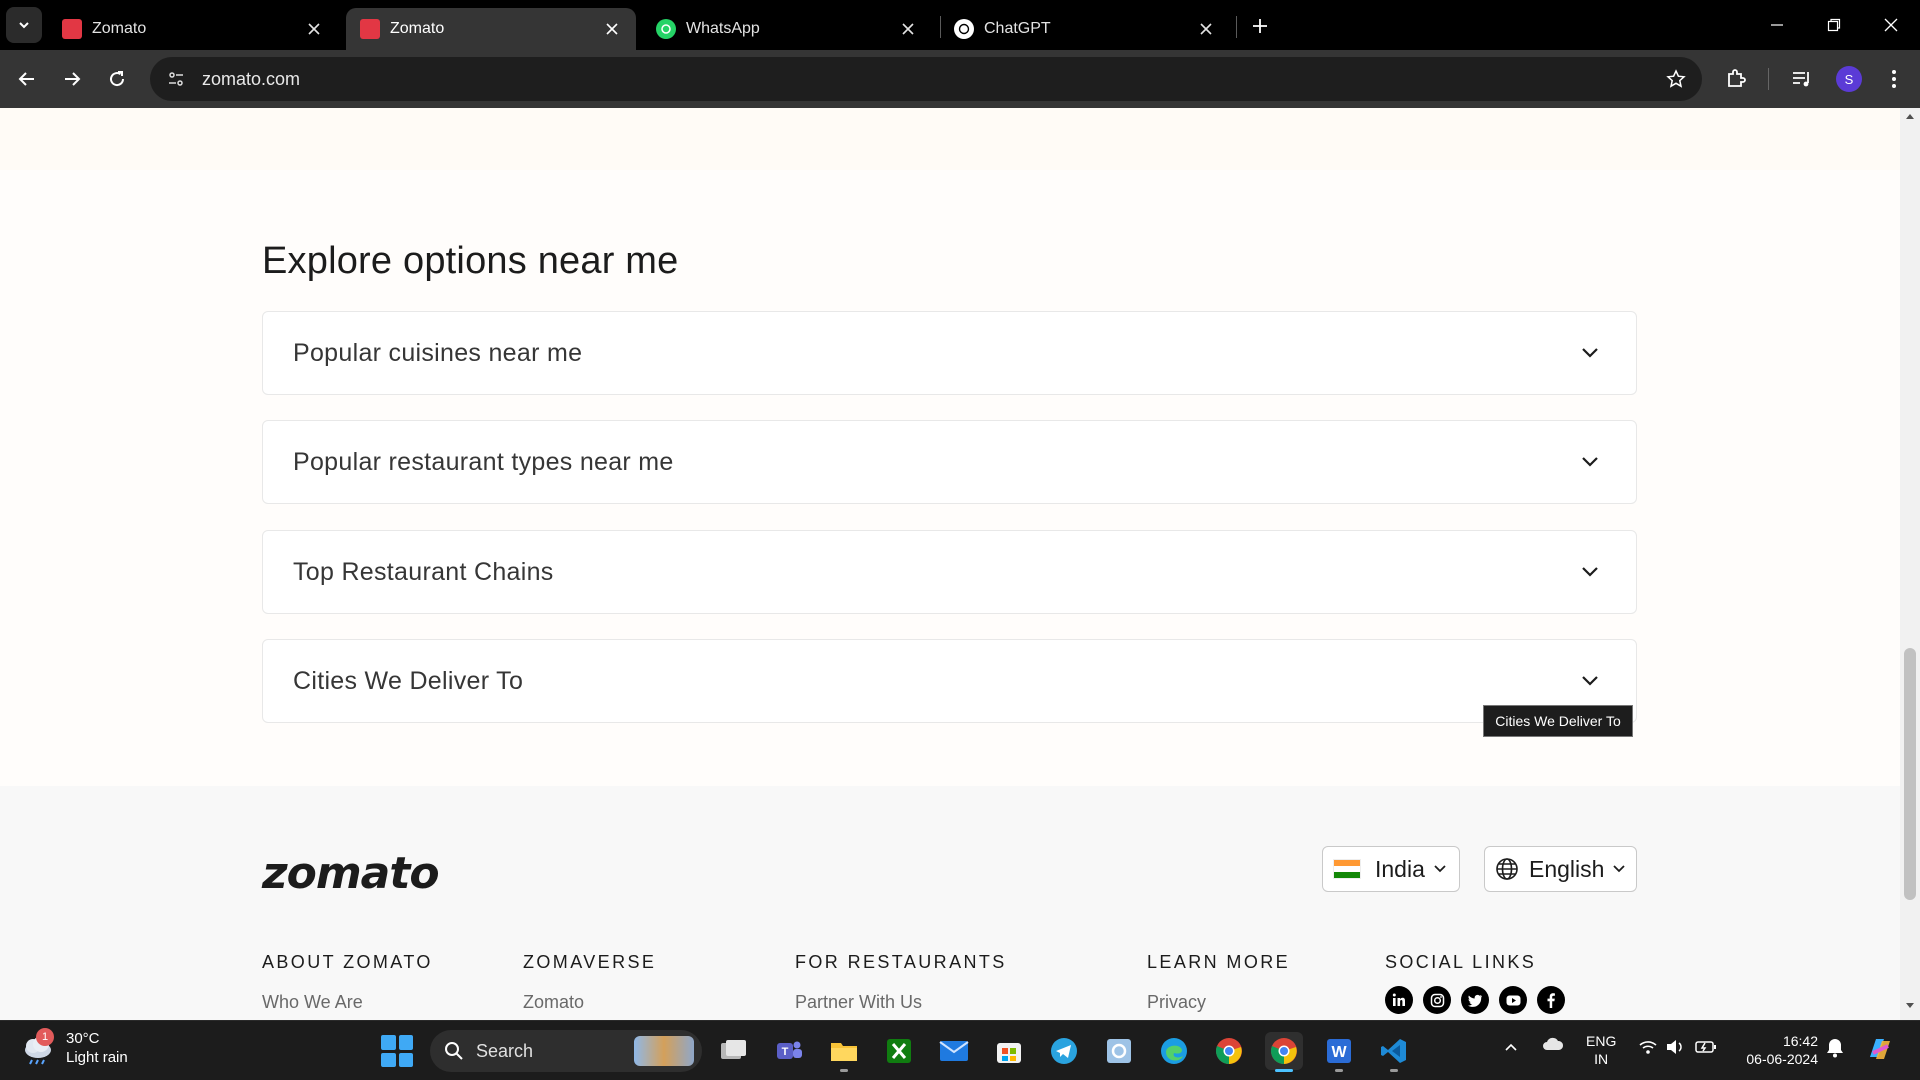 This screenshot has width=1920, height=1080. Describe the element at coordinates (1880, 1050) in the screenshot. I see `copilot-icon` at that location.